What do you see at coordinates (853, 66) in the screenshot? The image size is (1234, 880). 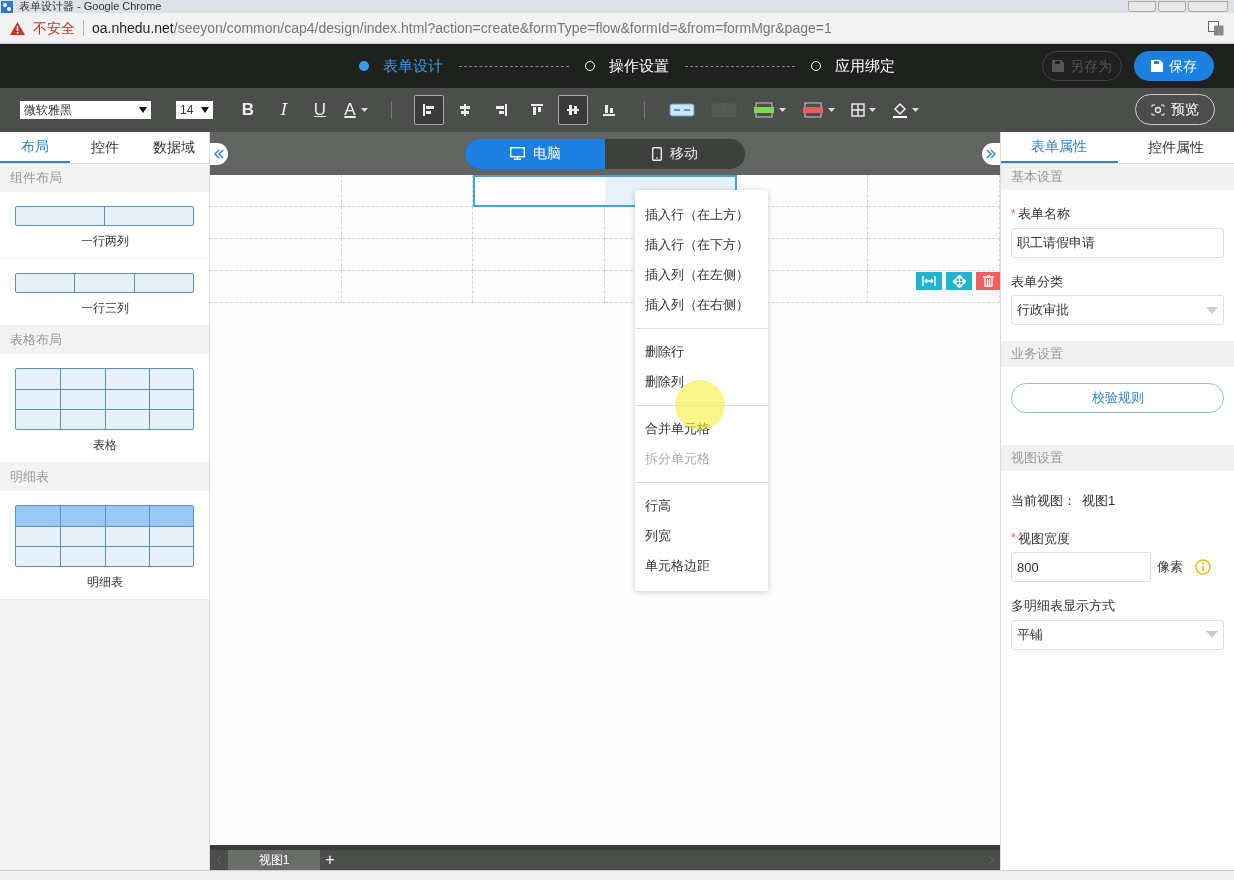 I see `step-tab: 应用绑定` at bounding box center [853, 66].